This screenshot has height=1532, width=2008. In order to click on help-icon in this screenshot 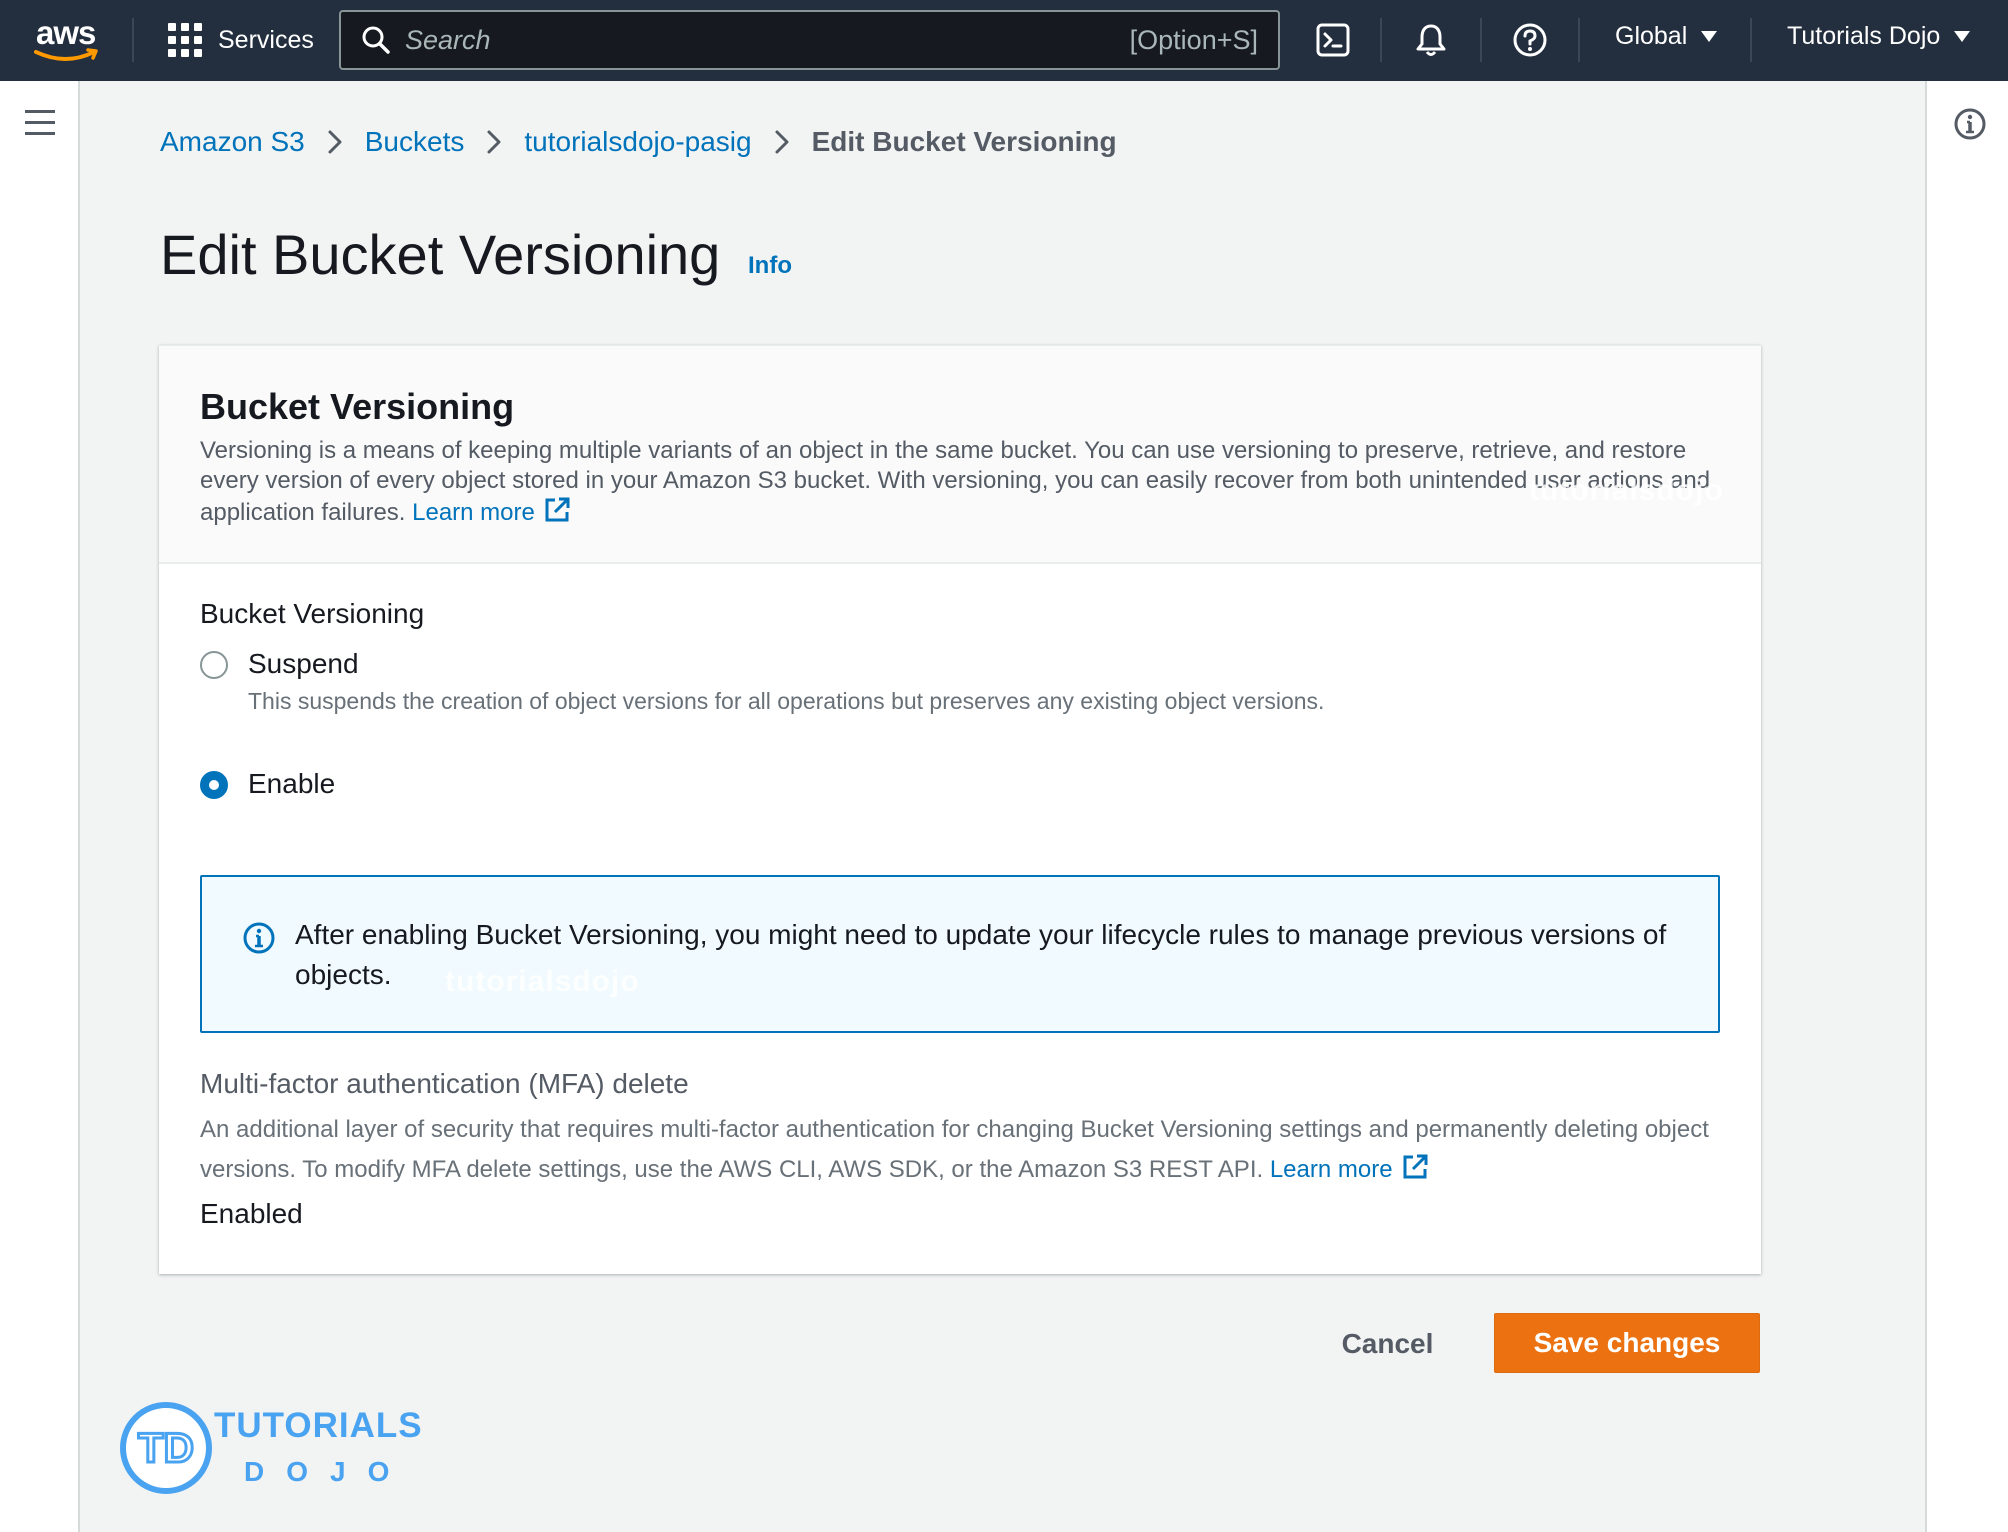, I will do `click(1530, 40)`.